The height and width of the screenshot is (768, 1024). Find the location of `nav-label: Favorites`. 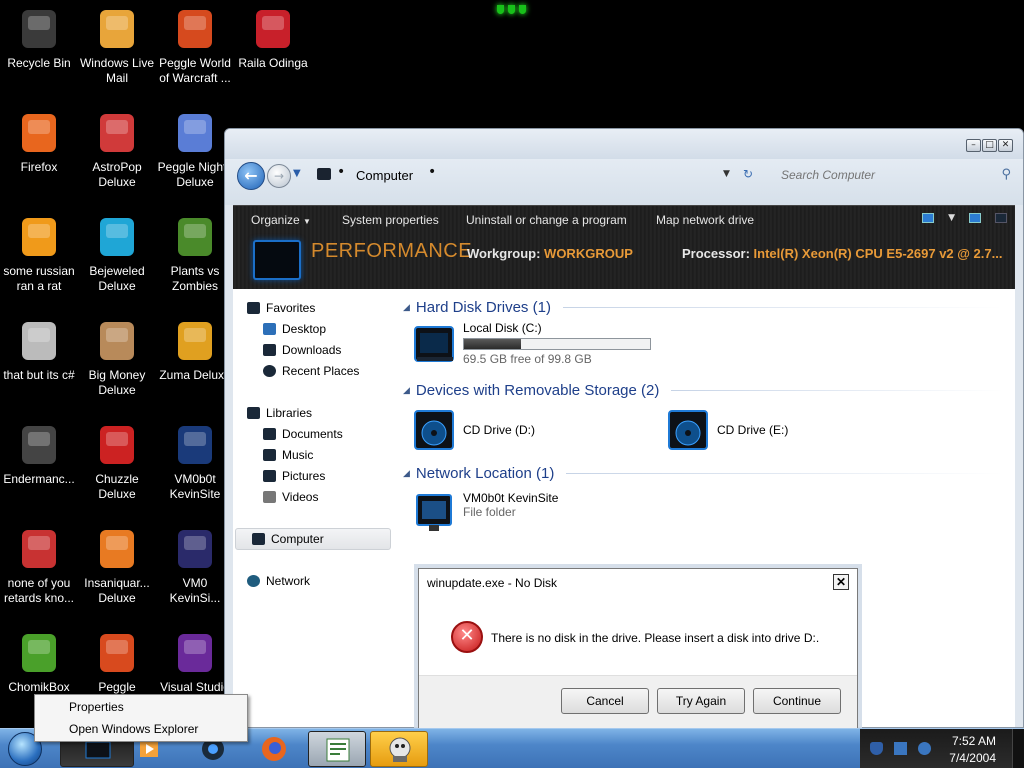

nav-label: Favorites is located at coordinates (291, 308).